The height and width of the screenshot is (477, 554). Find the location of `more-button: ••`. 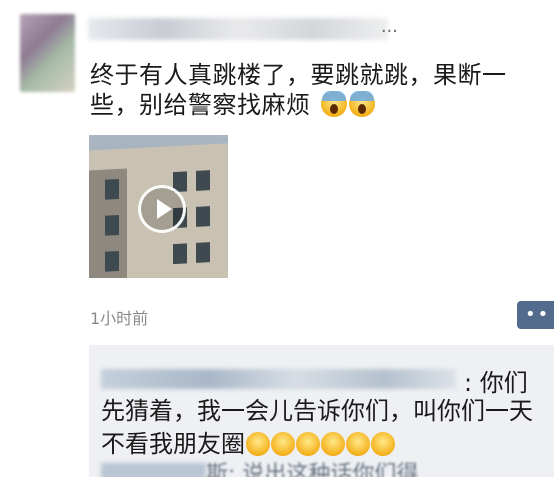

more-button: •• is located at coordinates (535, 315).